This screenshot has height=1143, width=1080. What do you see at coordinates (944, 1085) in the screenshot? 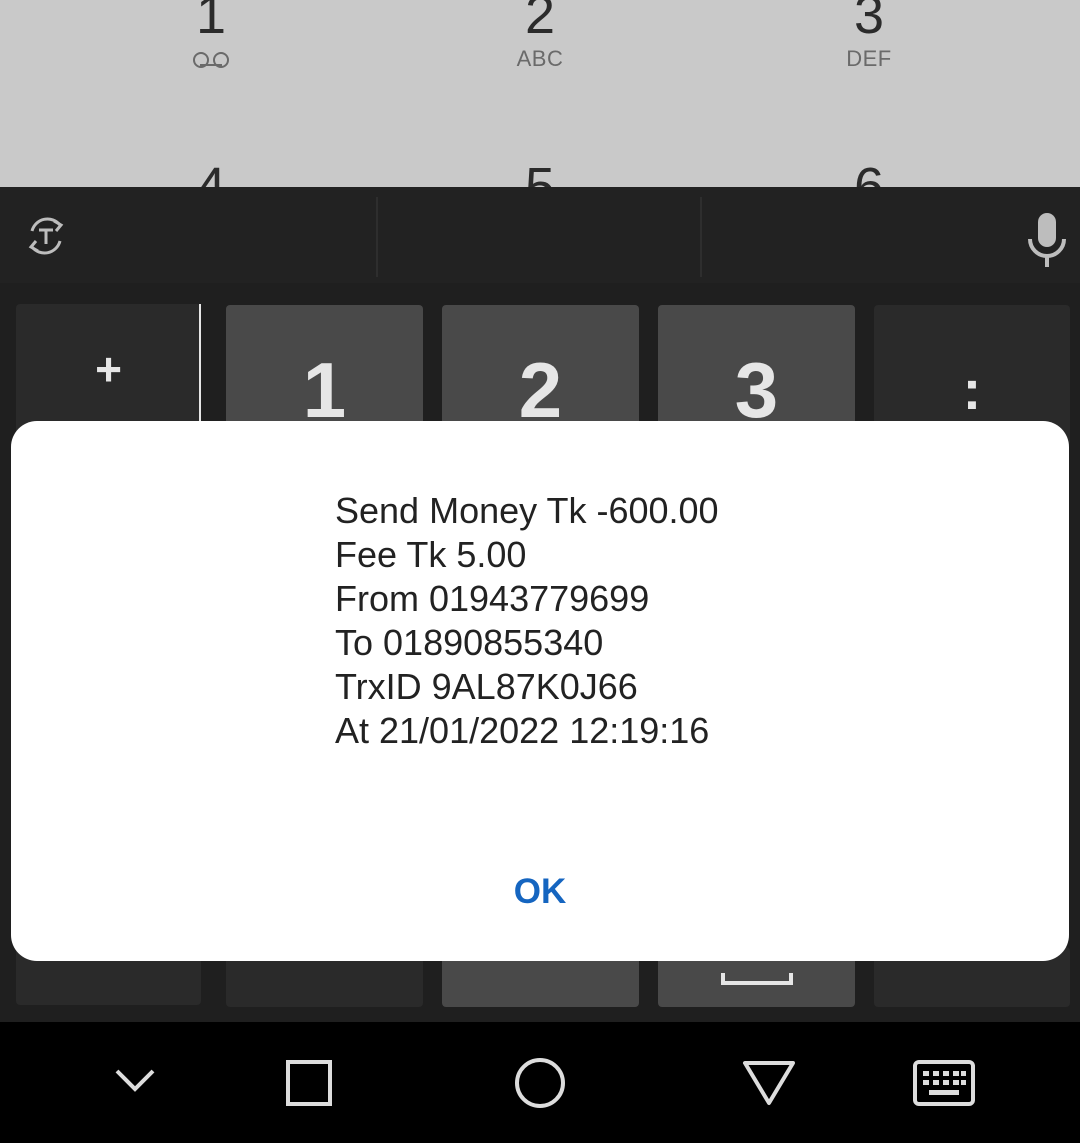
I see `keyboard-icon` at bounding box center [944, 1085].